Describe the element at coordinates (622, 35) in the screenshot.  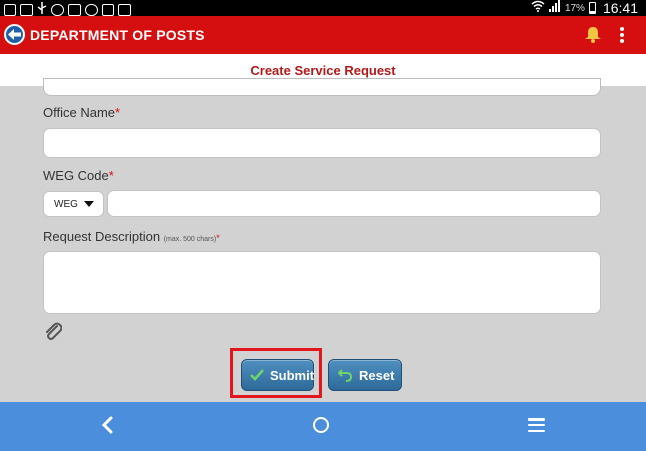
I see `overflow-menu-icon` at that location.